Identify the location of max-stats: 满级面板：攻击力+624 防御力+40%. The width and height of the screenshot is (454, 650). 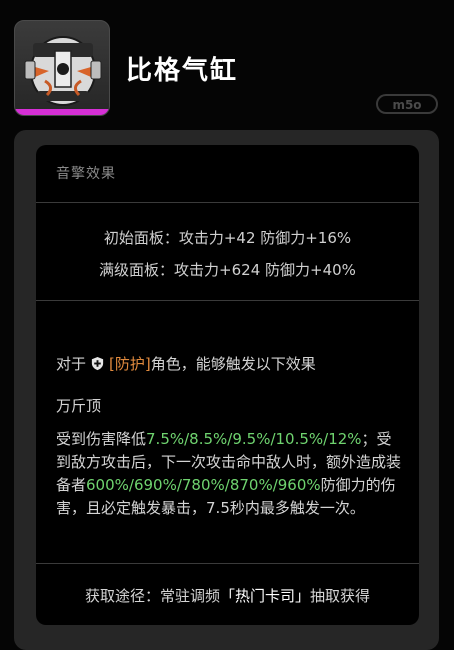
(227, 270).